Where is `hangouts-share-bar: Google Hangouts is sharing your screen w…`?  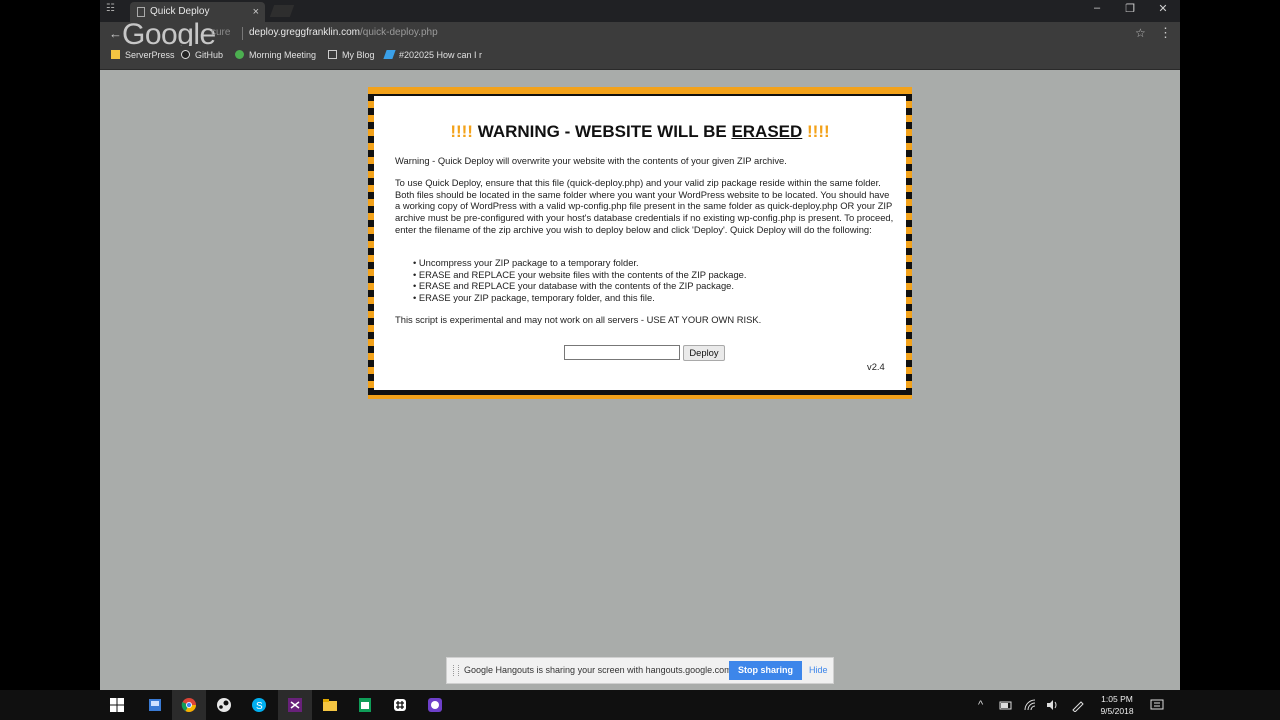
hangouts-share-bar: Google Hangouts is sharing your screen w… is located at coordinates (640, 670).